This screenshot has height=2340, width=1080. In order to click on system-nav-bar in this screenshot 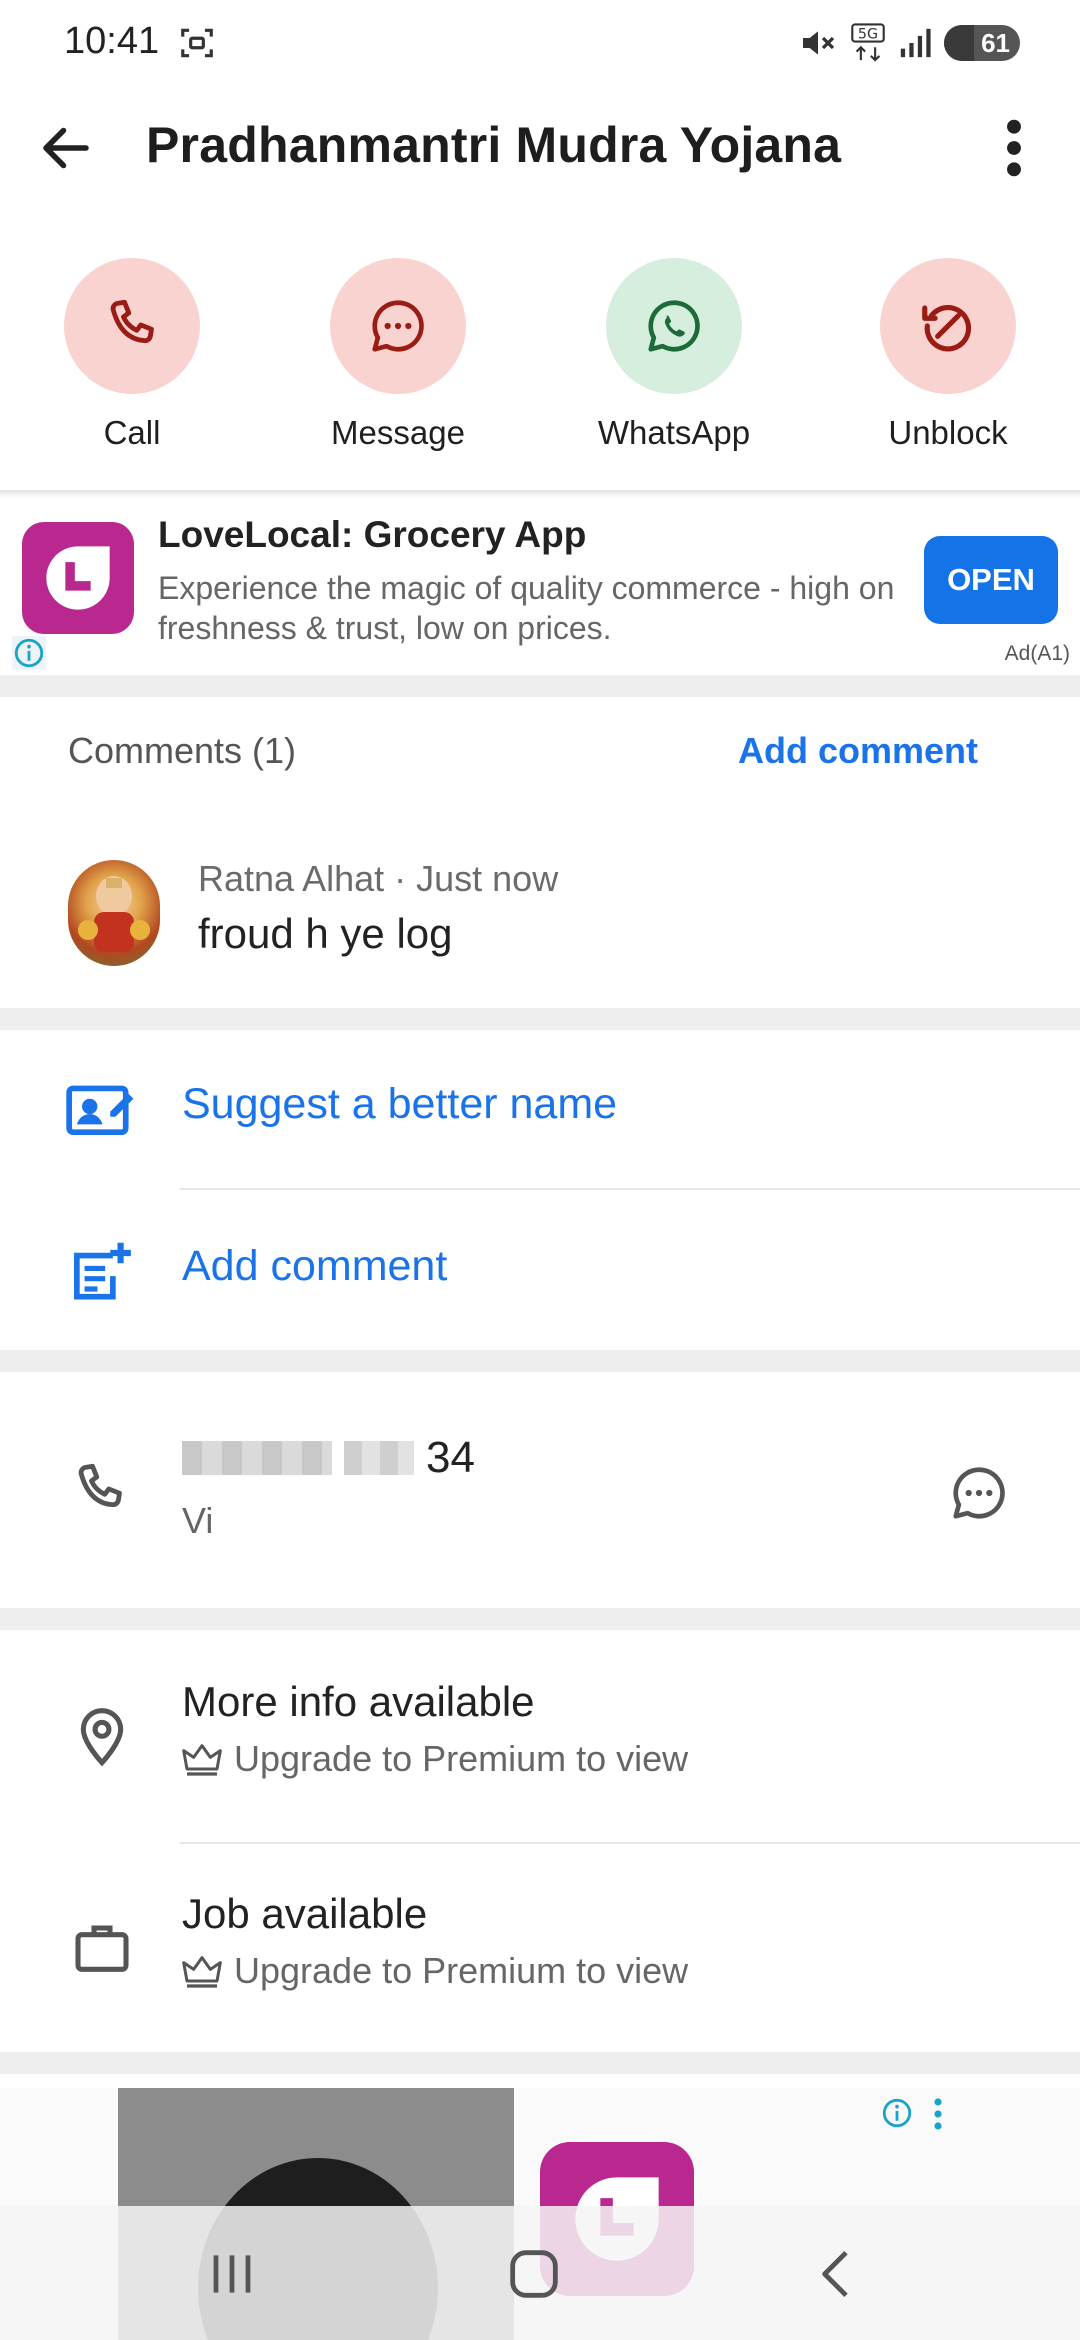, I will do `click(540, 2273)`.